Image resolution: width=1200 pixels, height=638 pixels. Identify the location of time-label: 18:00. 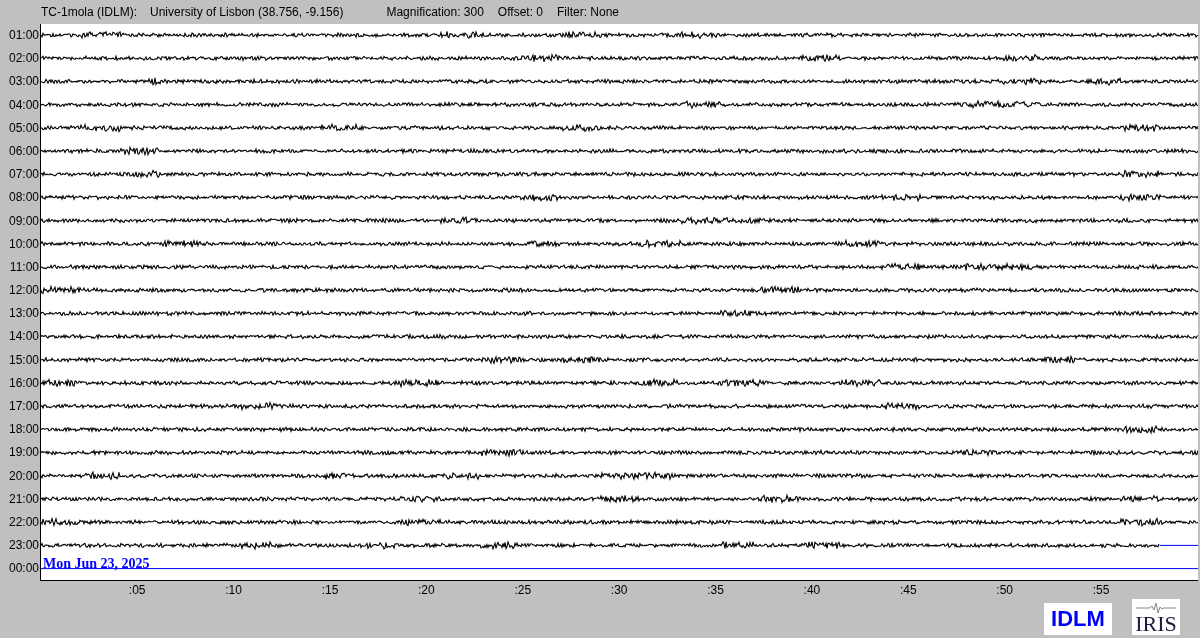
(23, 430).